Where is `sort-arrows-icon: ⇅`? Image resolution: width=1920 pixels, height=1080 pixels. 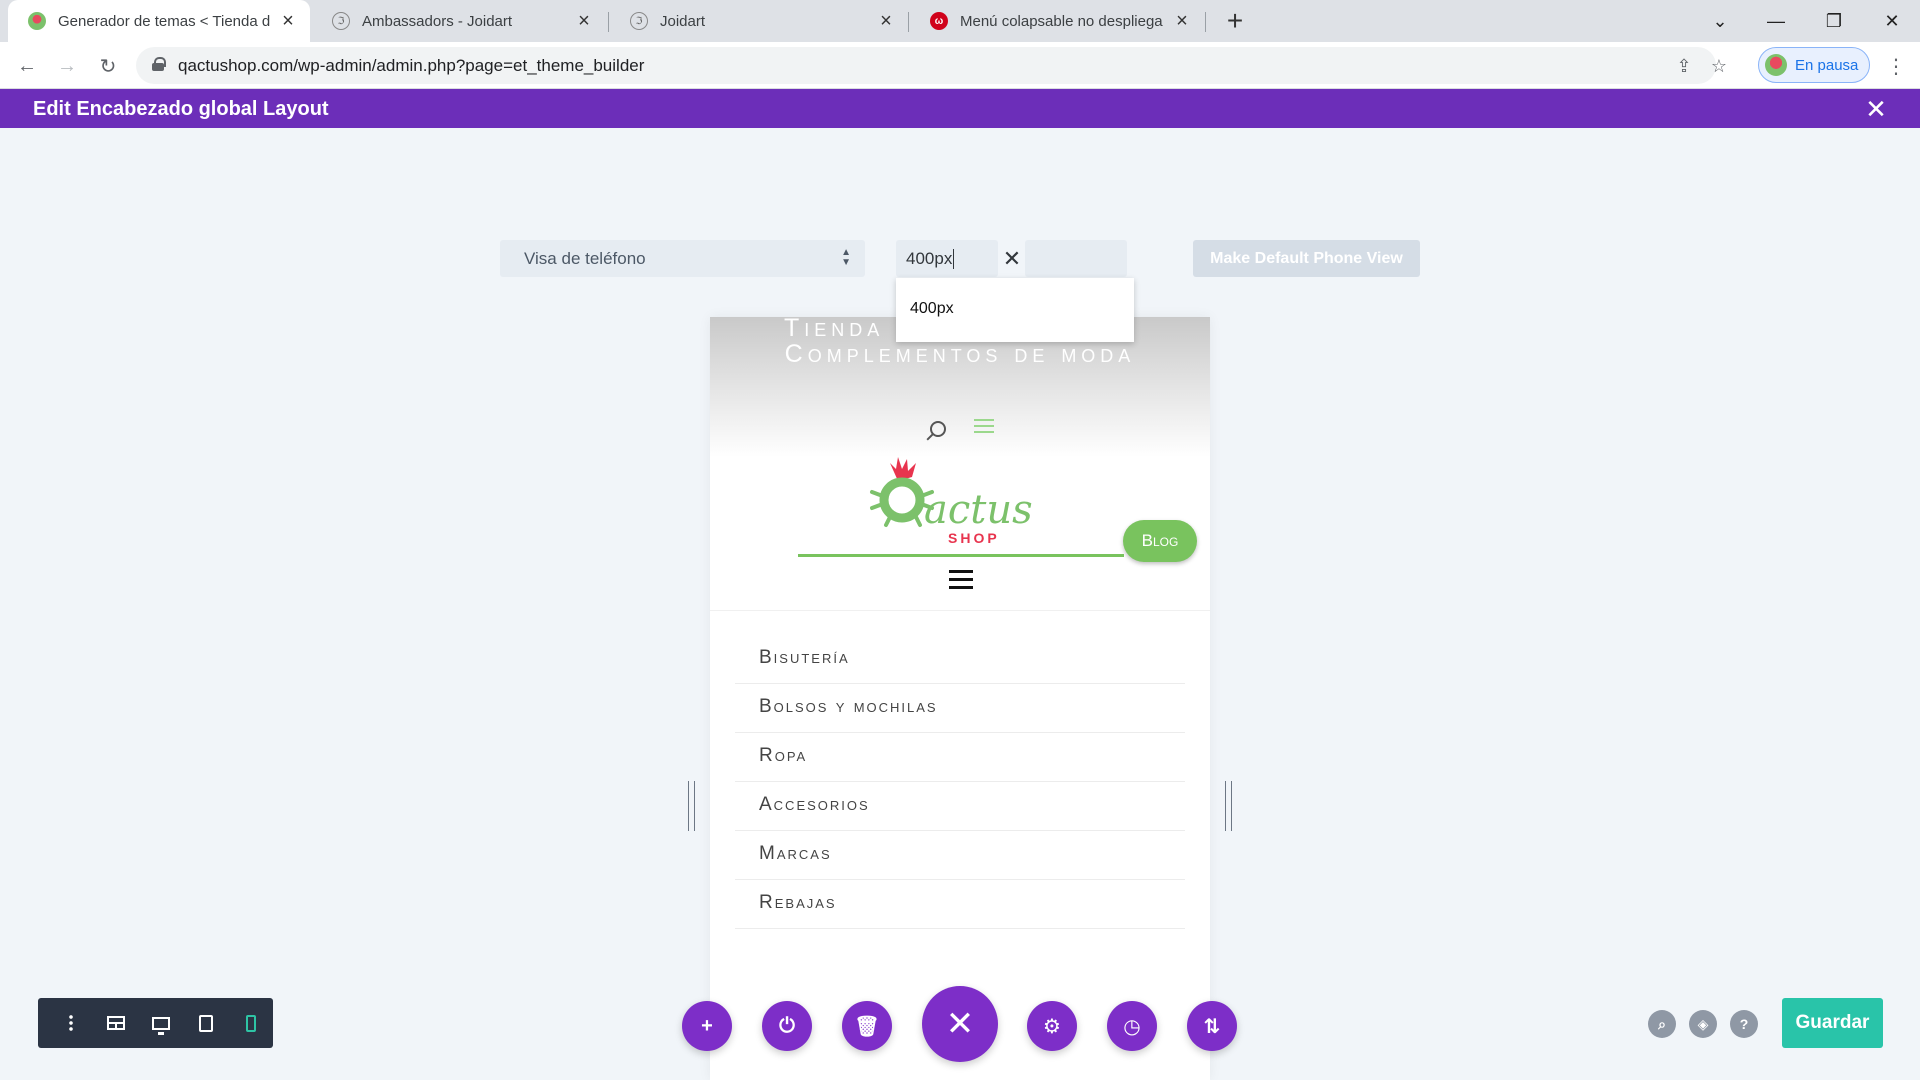 sort-arrows-icon: ⇅ is located at coordinates (1212, 1026).